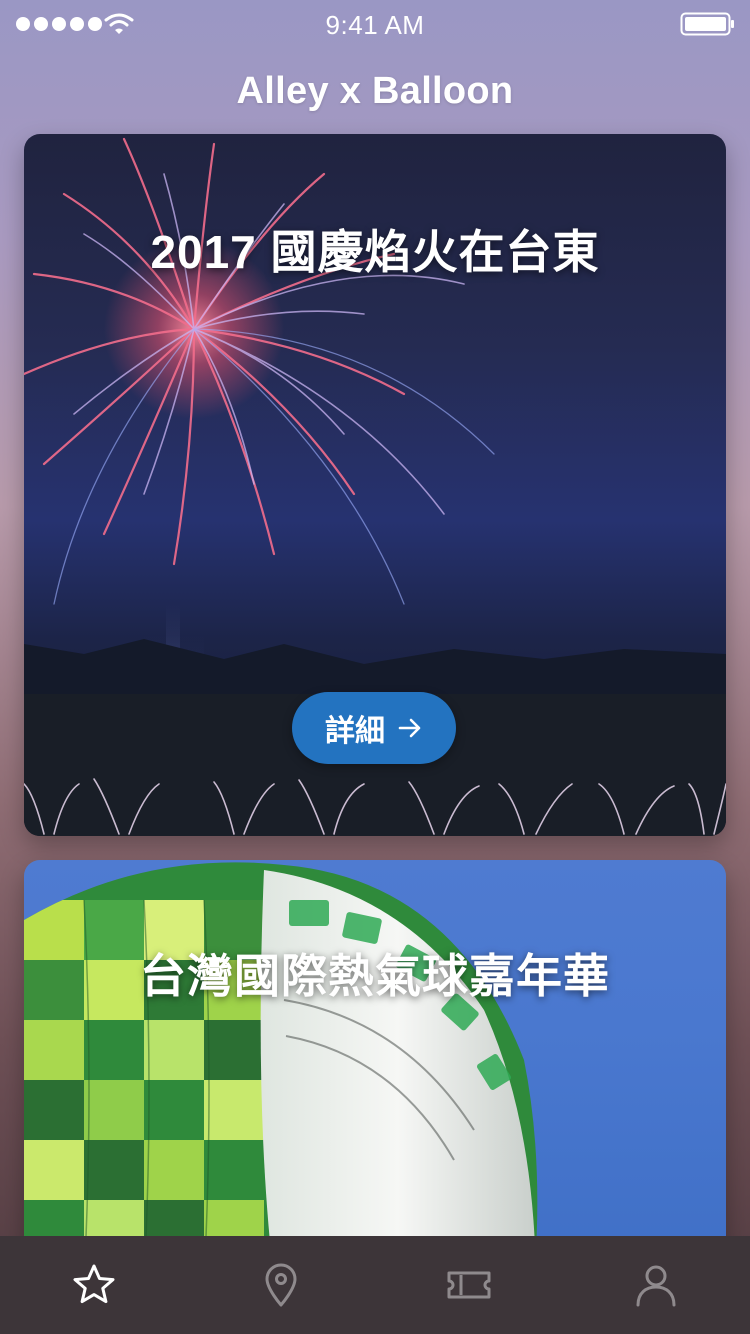  I want to click on tab-profile, so click(656, 1285).